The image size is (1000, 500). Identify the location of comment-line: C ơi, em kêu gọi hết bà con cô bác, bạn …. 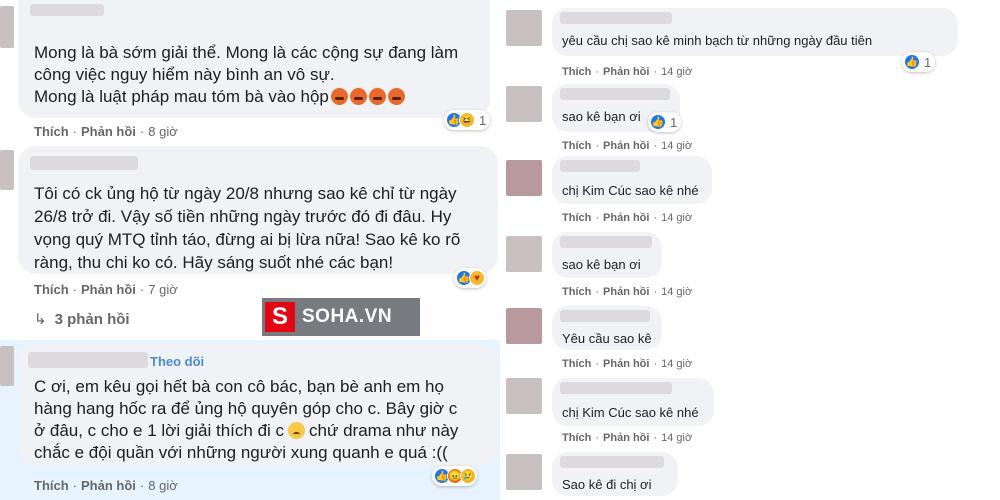
(239, 386).